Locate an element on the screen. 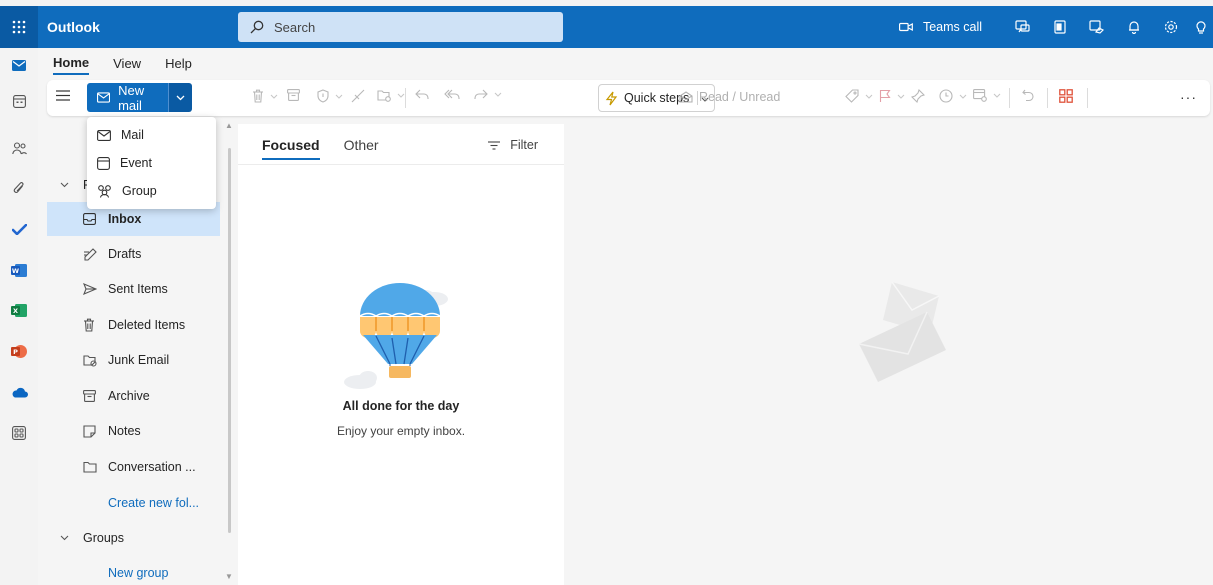  rail-mail is located at coordinates (19, 65).